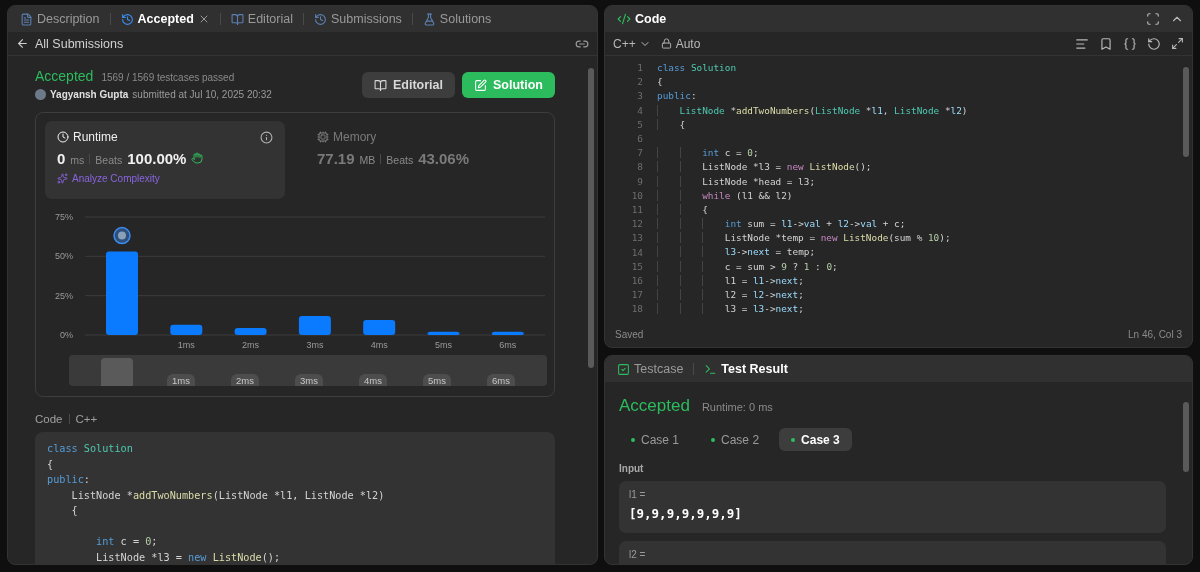 Image resolution: width=1200 pixels, height=572 pixels. What do you see at coordinates (725, 195) in the screenshot?
I see `code-line: while (l1 && l2)` at bounding box center [725, 195].